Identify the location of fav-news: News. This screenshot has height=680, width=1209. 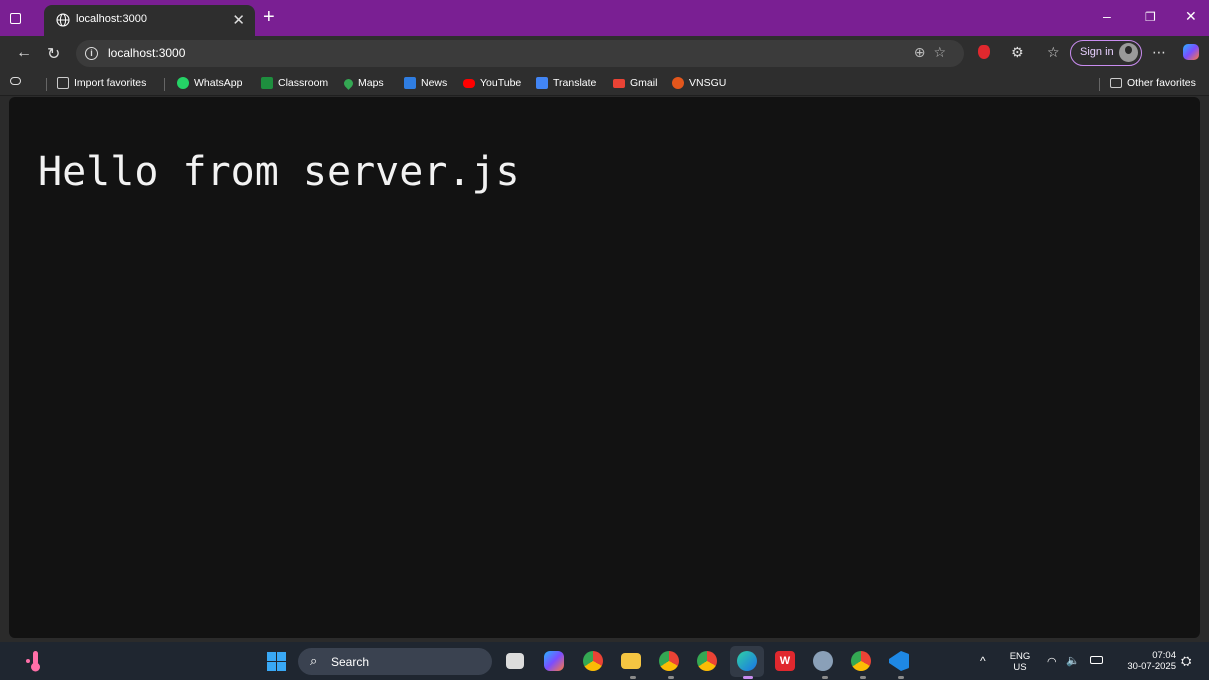
(425, 83).